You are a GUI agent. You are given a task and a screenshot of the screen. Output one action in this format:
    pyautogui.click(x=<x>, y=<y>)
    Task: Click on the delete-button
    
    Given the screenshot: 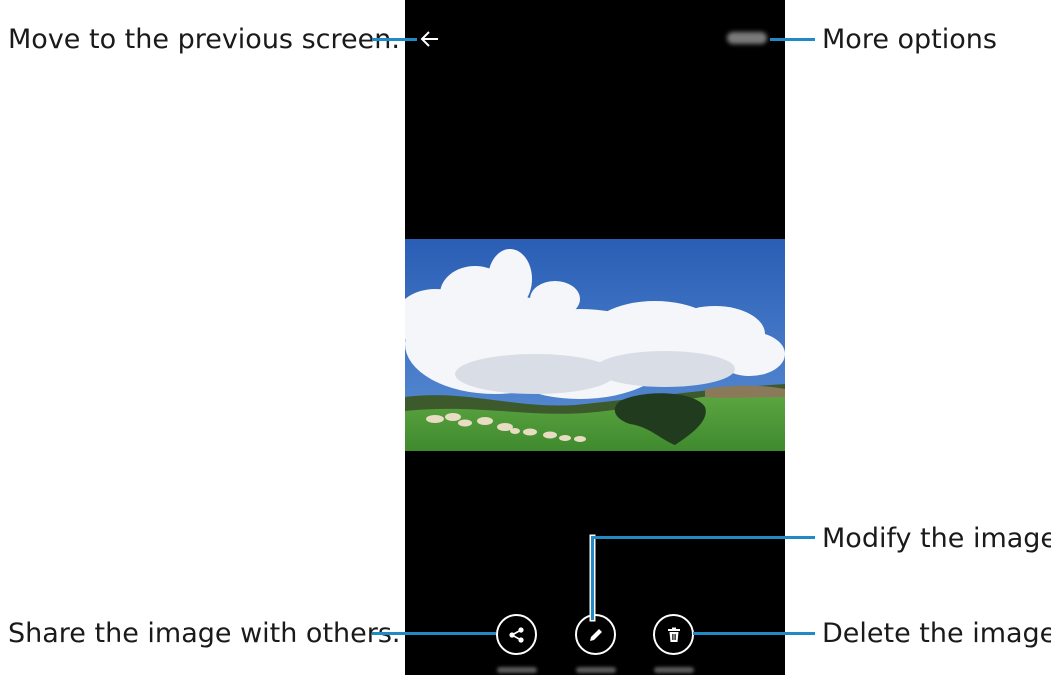 What is the action you would take?
    pyautogui.click(x=673, y=634)
    